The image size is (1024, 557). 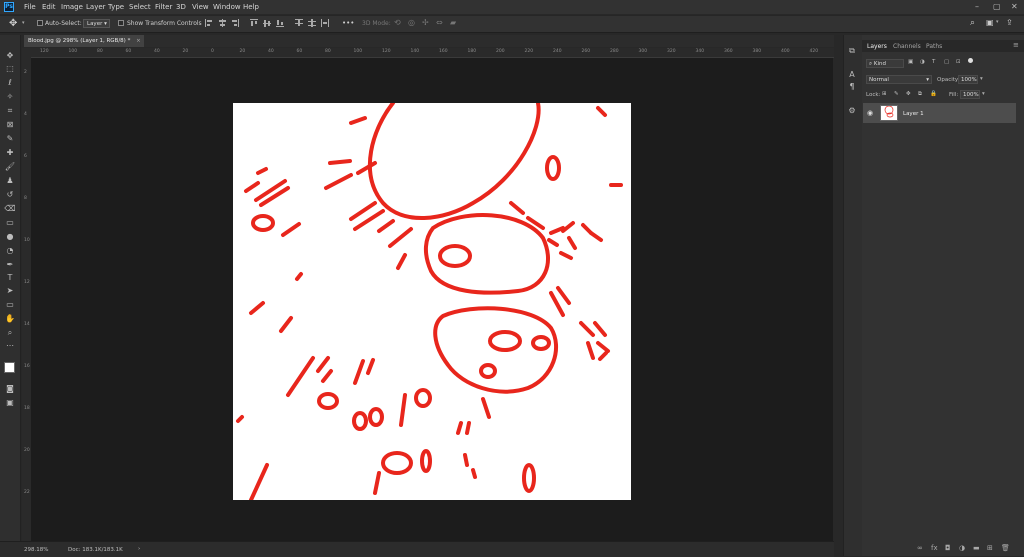 I want to click on menu-view: View, so click(x=200, y=7).